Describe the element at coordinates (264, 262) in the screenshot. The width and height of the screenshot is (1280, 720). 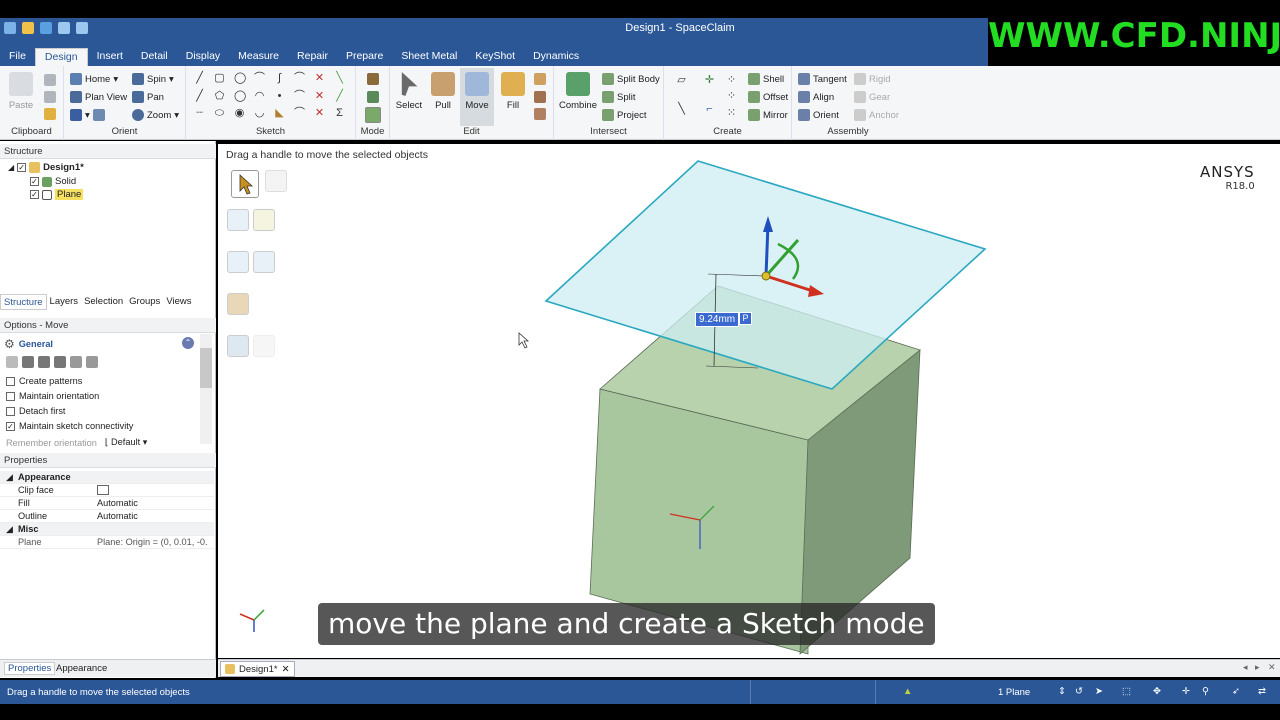
I see `anchor-tool` at that location.